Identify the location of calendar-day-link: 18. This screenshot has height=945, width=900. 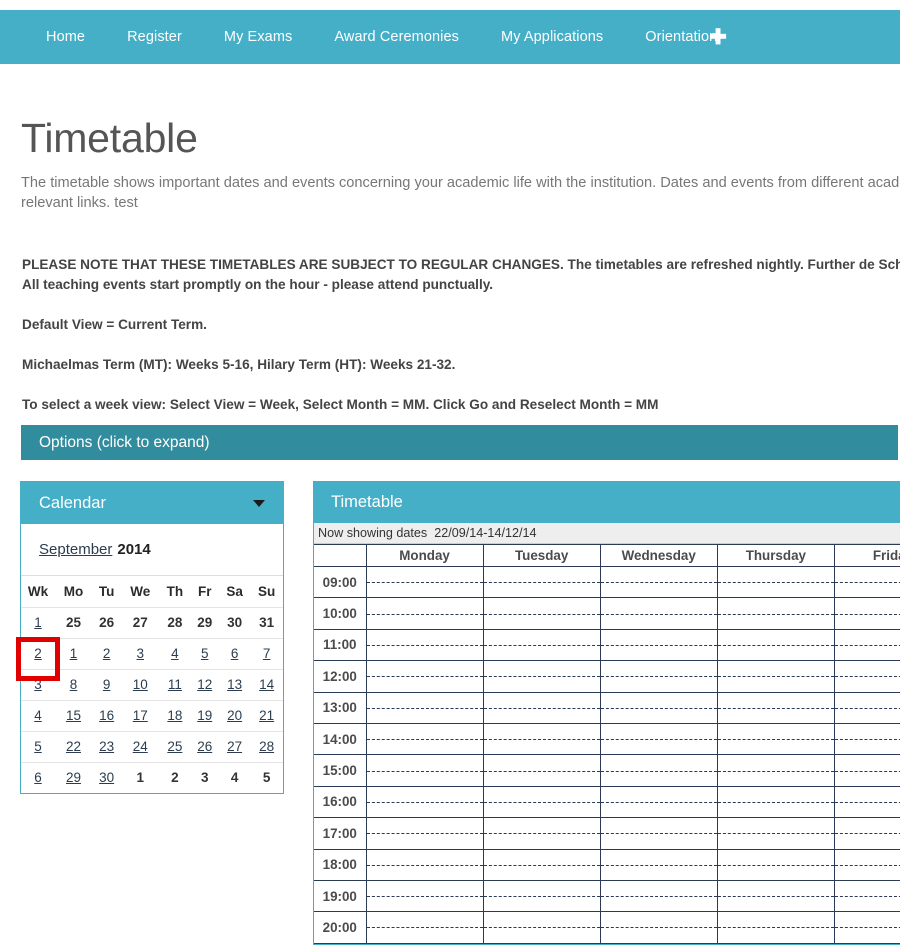
(174, 715).